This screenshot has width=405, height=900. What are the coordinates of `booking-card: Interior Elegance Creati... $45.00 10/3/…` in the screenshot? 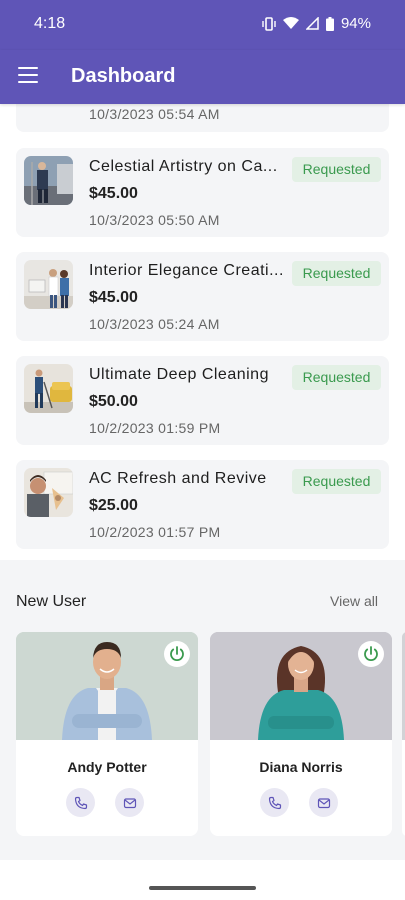 It's located at (202, 296).